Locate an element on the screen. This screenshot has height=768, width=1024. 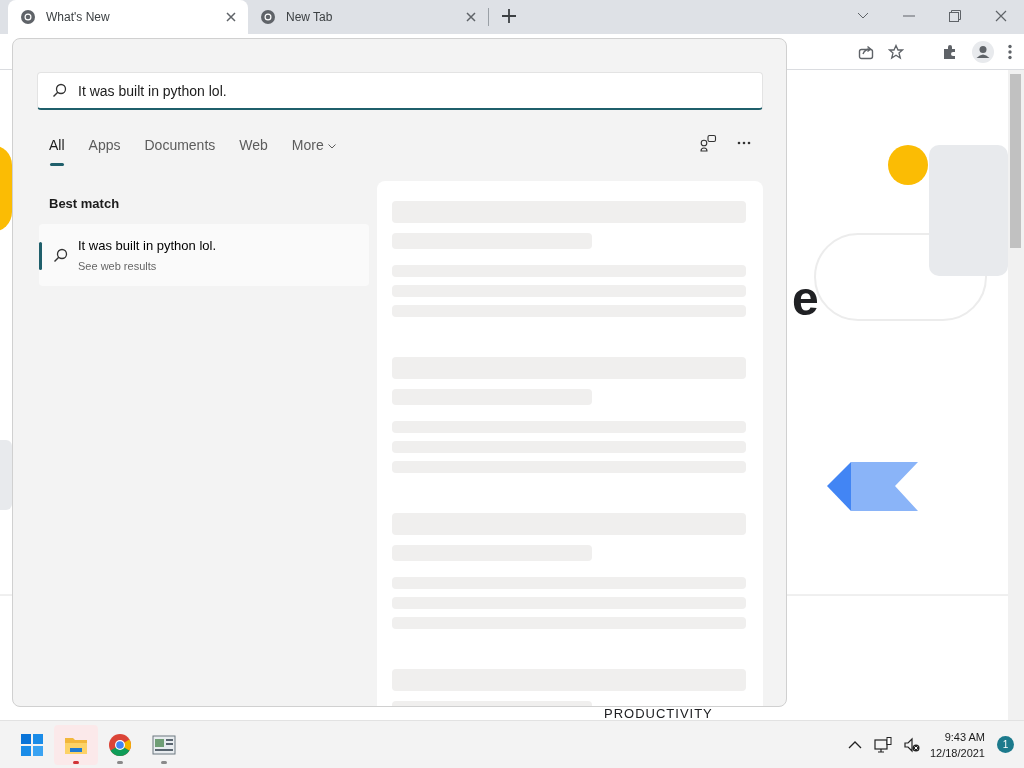
taskbar-button is located at coordinates (76, 744).